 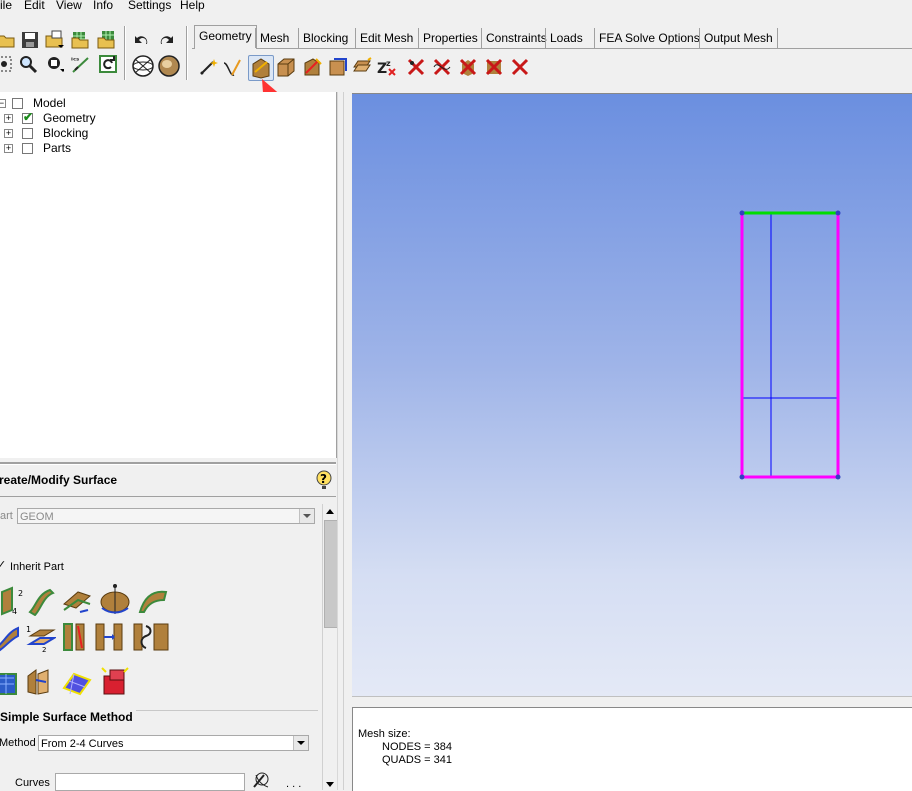 I want to click on tree-expander: −, so click(x=3, y=103).